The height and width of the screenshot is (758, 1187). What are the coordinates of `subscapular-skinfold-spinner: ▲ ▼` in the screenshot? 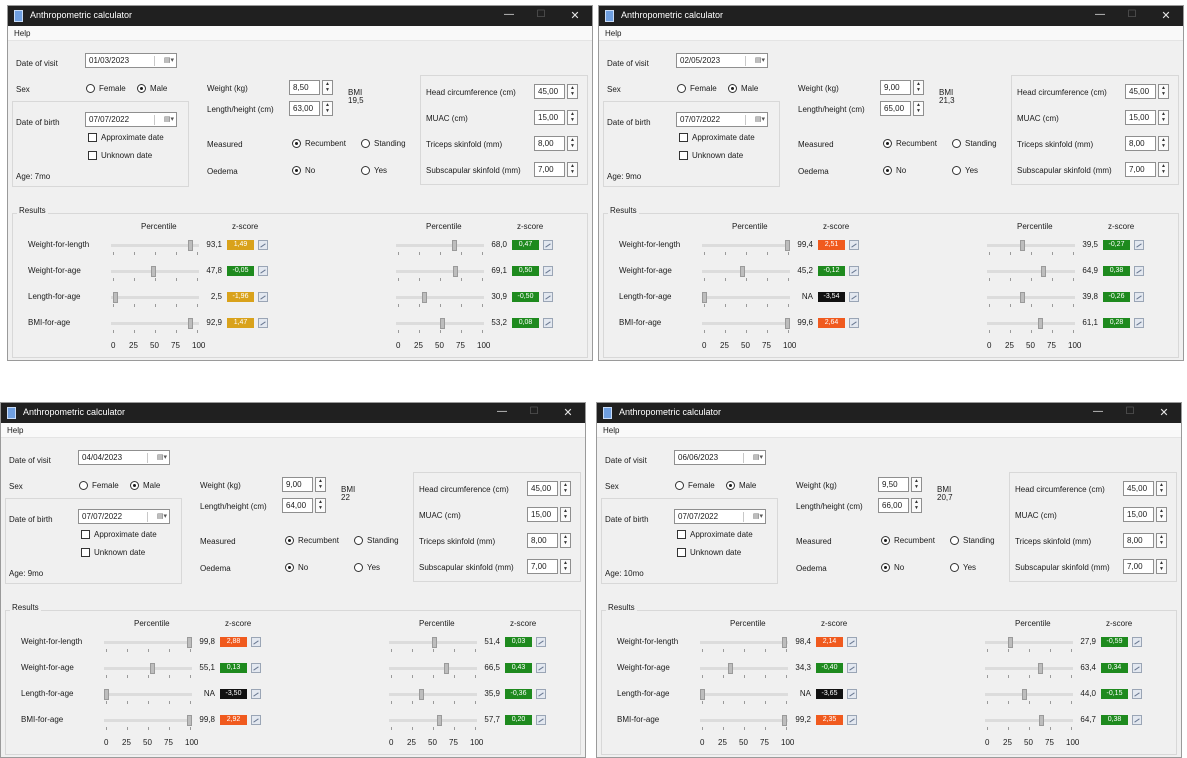 It's located at (1163, 169).